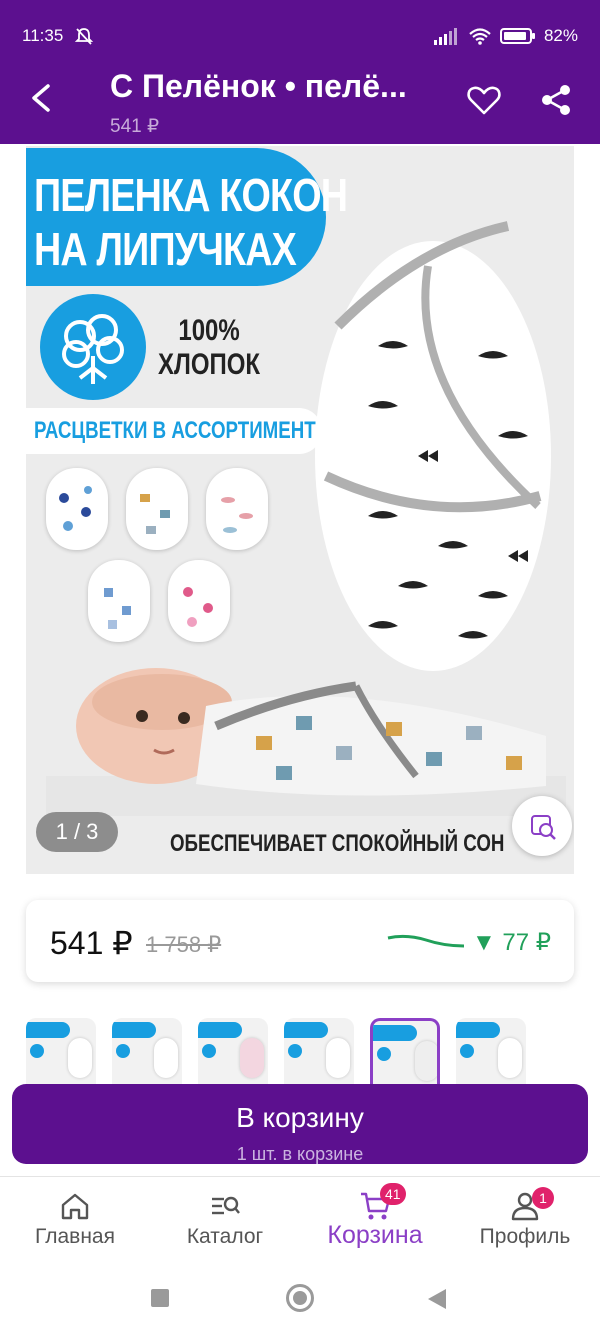  What do you see at coordinates (560, 35) in the screenshot?
I see `battery-percent: 82%` at bounding box center [560, 35].